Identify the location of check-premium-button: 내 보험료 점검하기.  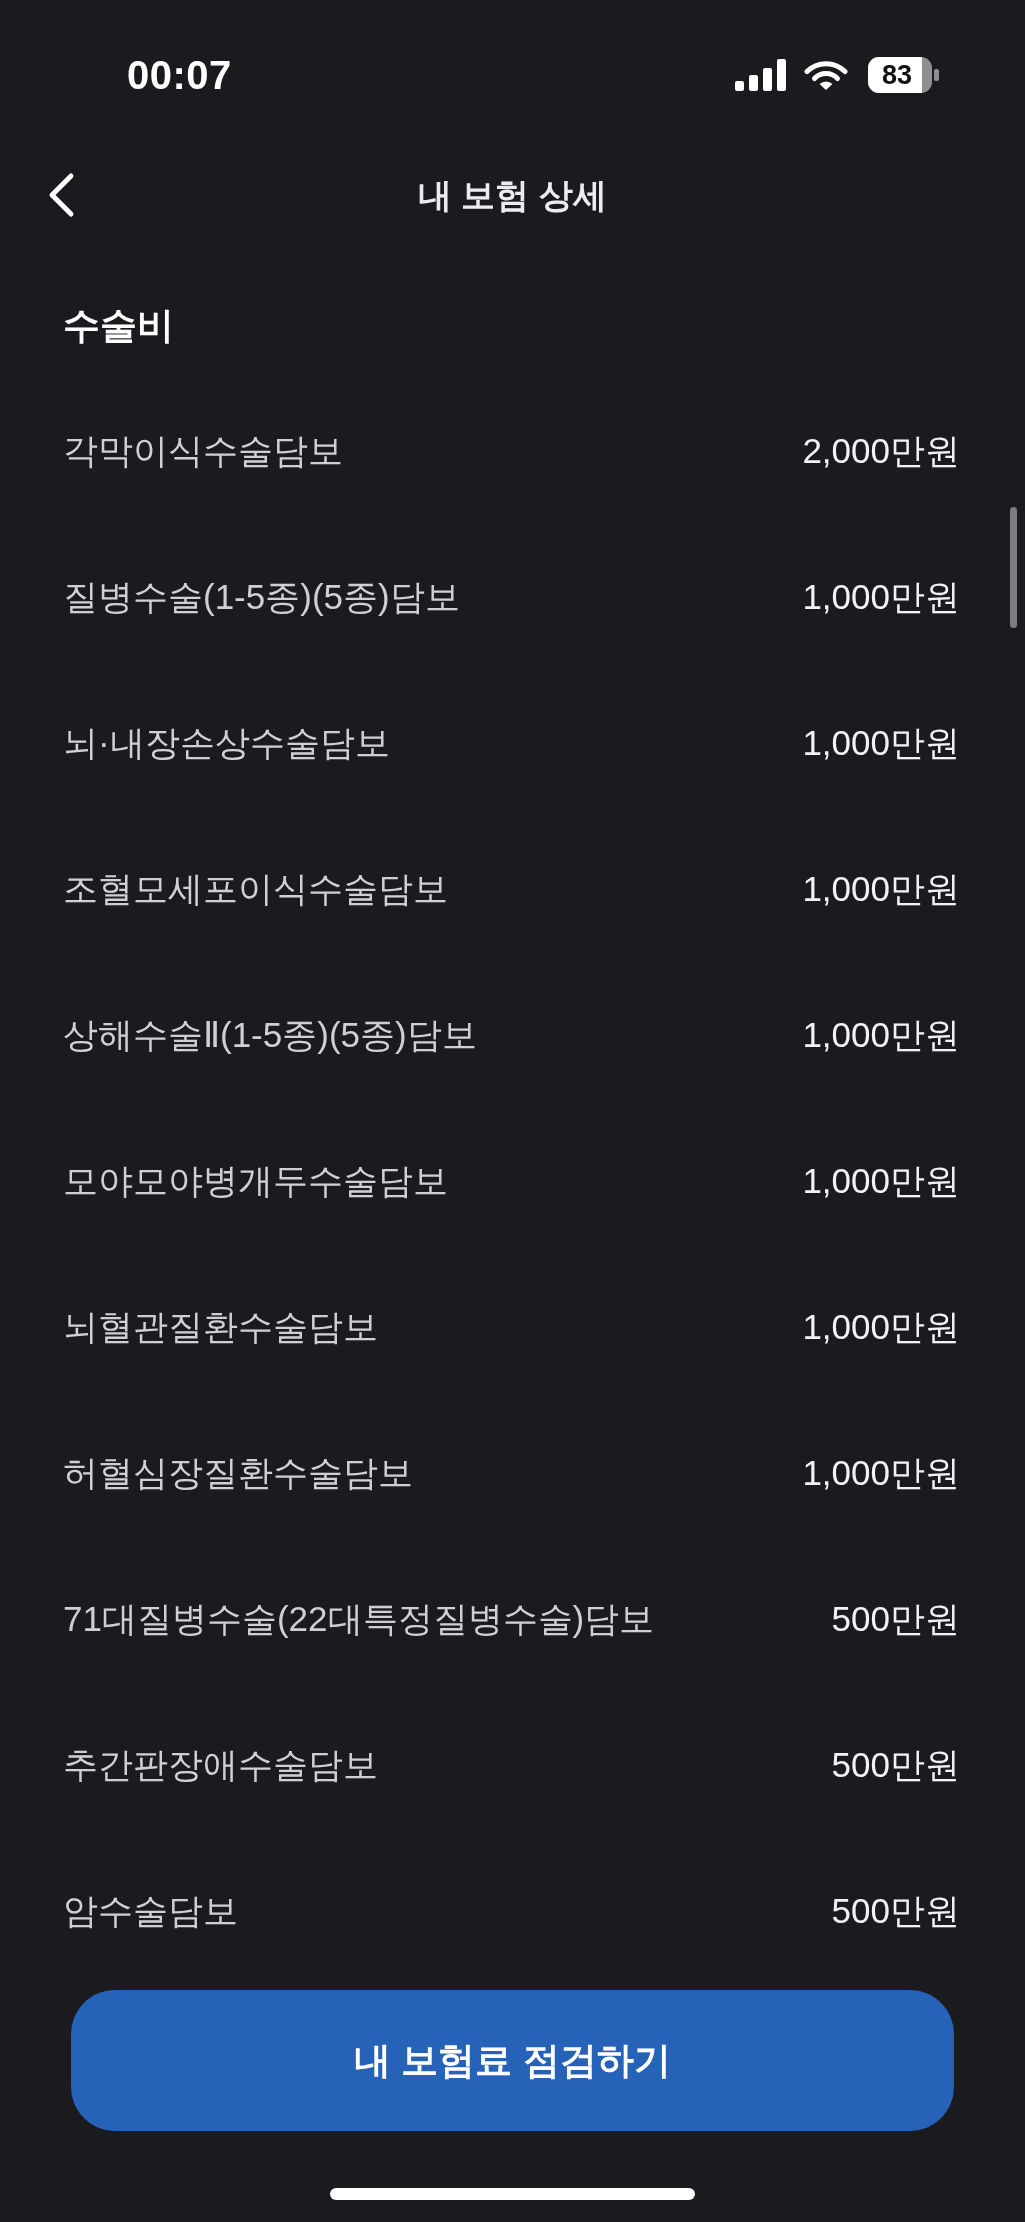
(512, 2060).